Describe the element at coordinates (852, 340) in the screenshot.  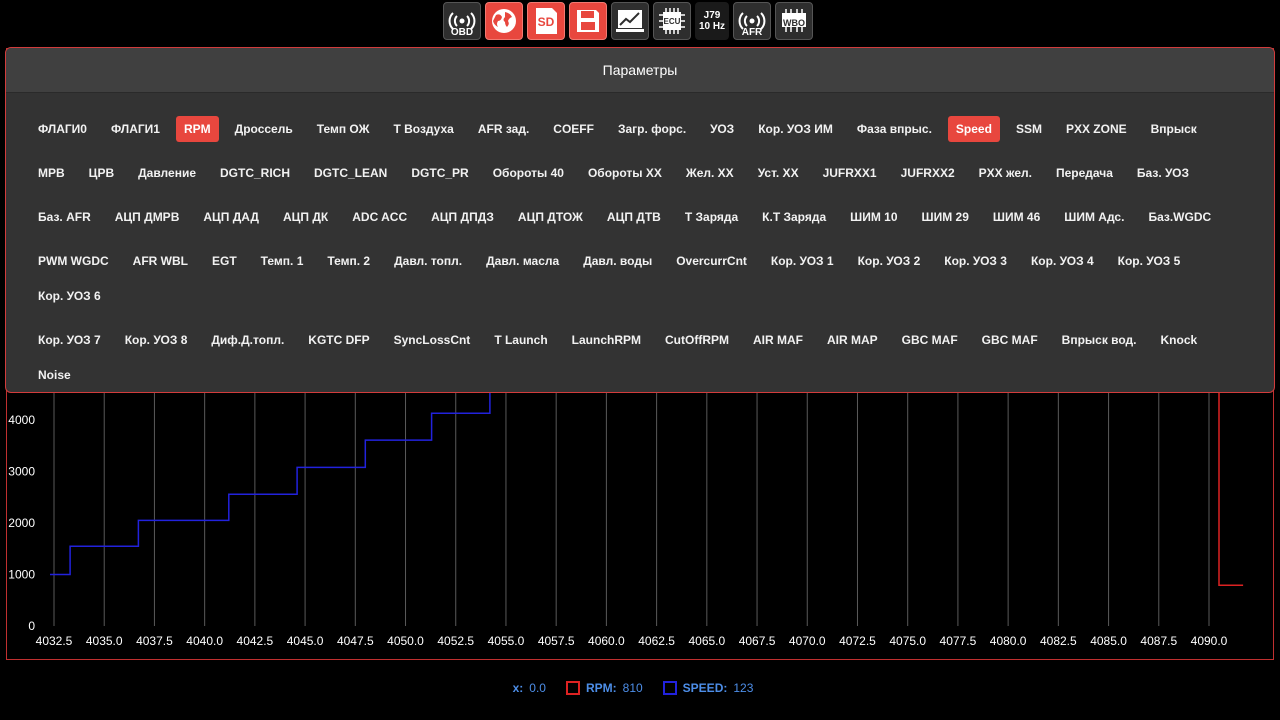
I see `param-item: AIR MAP` at that location.